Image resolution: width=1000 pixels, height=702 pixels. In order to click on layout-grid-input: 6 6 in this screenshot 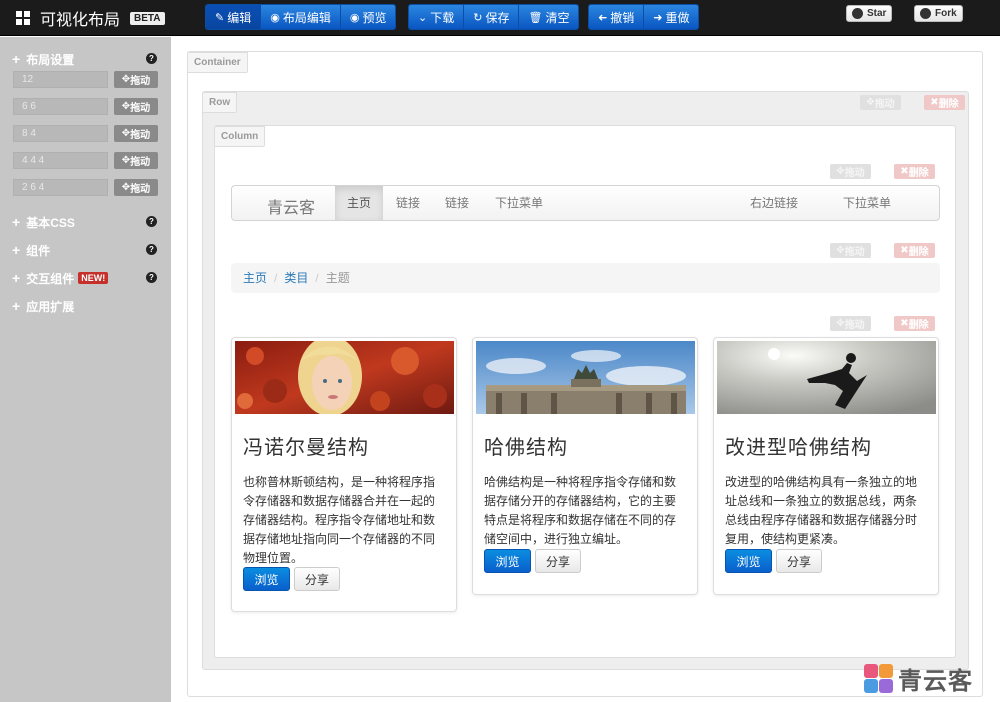, I will do `click(60, 106)`.